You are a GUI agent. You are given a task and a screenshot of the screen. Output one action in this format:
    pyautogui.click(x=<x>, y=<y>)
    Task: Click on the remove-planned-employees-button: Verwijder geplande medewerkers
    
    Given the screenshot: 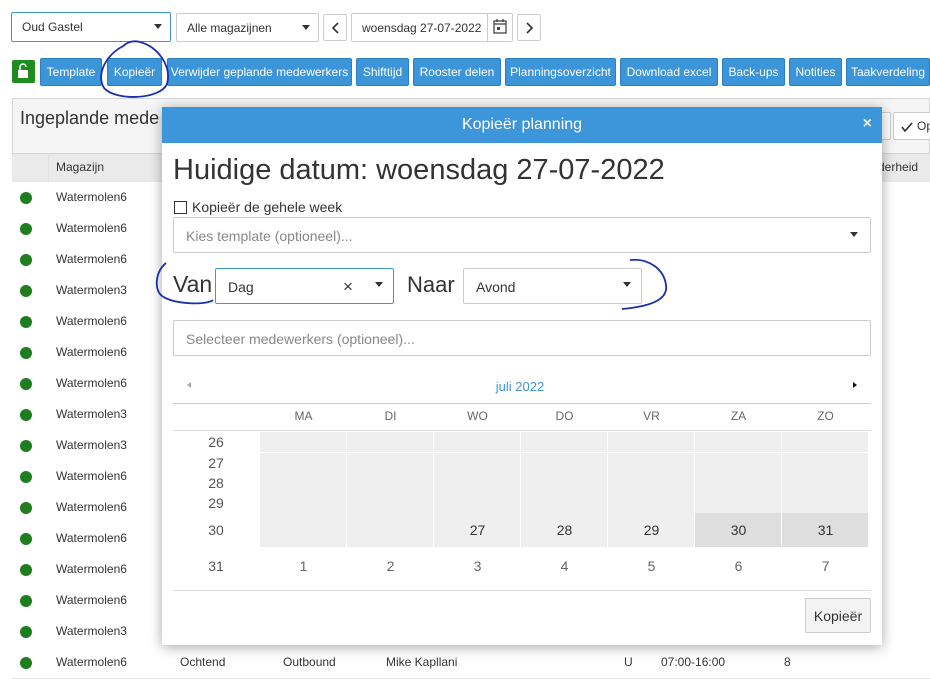 What is the action you would take?
    pyautogui.click(x=259, y=72)
    